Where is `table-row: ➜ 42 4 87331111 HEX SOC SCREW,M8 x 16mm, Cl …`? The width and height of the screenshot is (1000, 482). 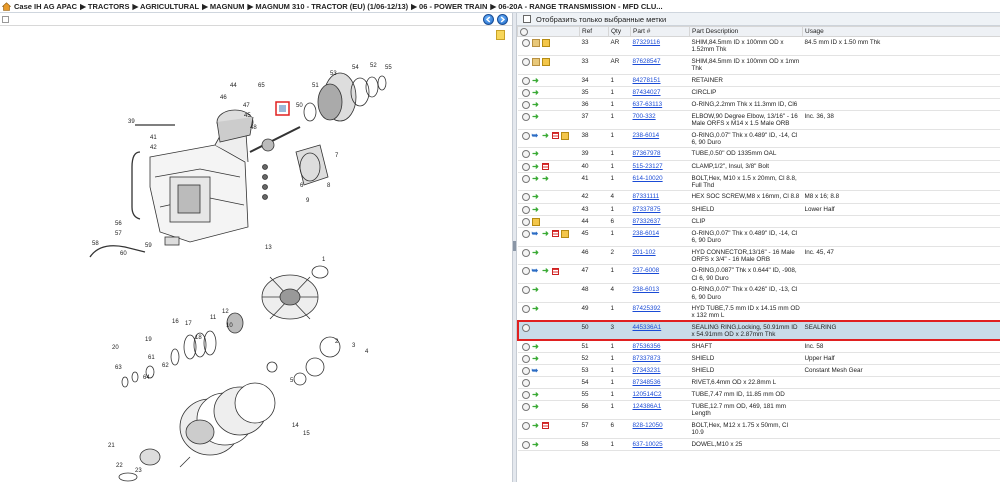 table-row: ➜ 42 4 87331111 HEX SOC SCREW,M8 x 16mm, Cl … is located at coordinates (758, 197).